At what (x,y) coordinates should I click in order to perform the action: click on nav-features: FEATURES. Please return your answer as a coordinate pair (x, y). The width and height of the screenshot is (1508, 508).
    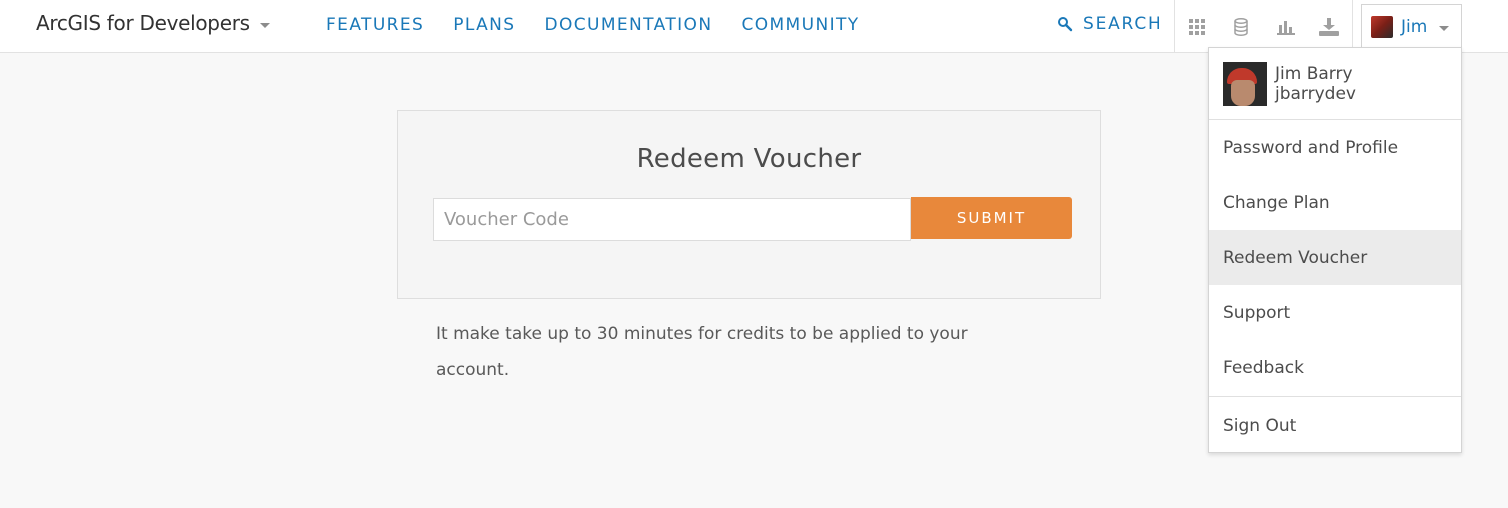
    Looking at the image, I should click on (375, 25).